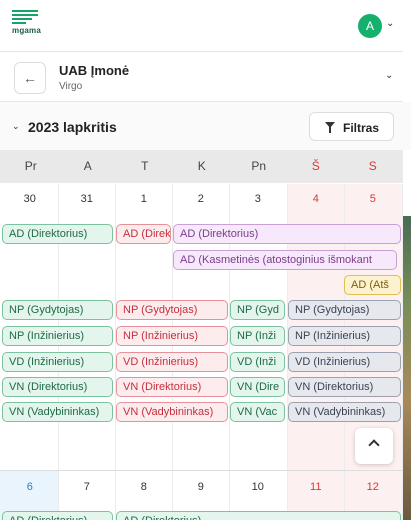  What do you see at coordinates (372, 166) in the screenshot?
I see `weekday-label: S` at bounding box center [372, 166].